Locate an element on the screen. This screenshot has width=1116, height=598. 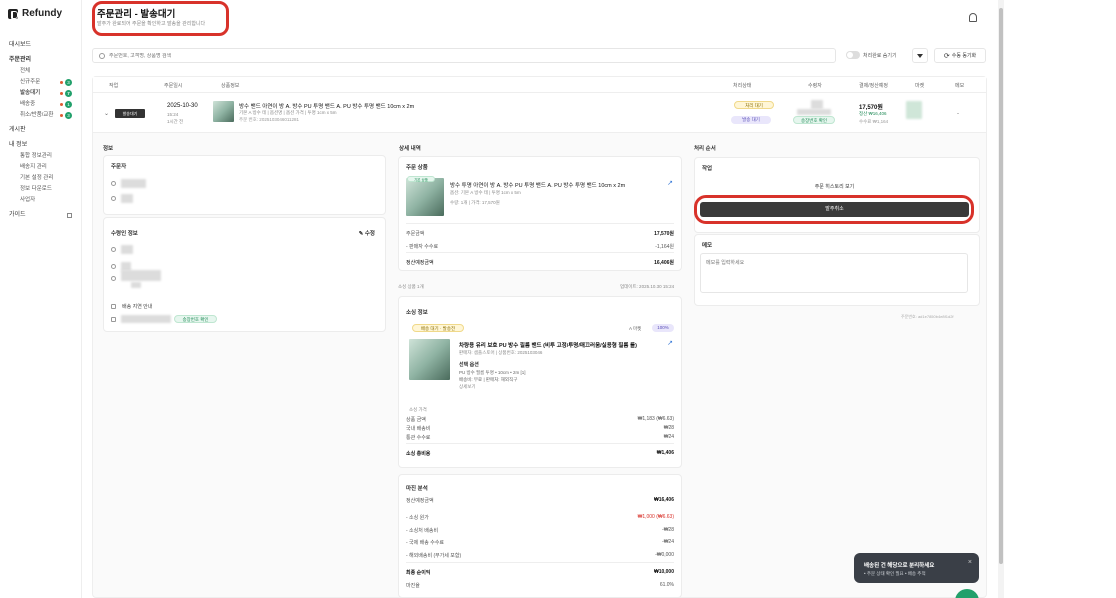
sidebar-item-guide: 가이드 is located at coordinates (41, 215).